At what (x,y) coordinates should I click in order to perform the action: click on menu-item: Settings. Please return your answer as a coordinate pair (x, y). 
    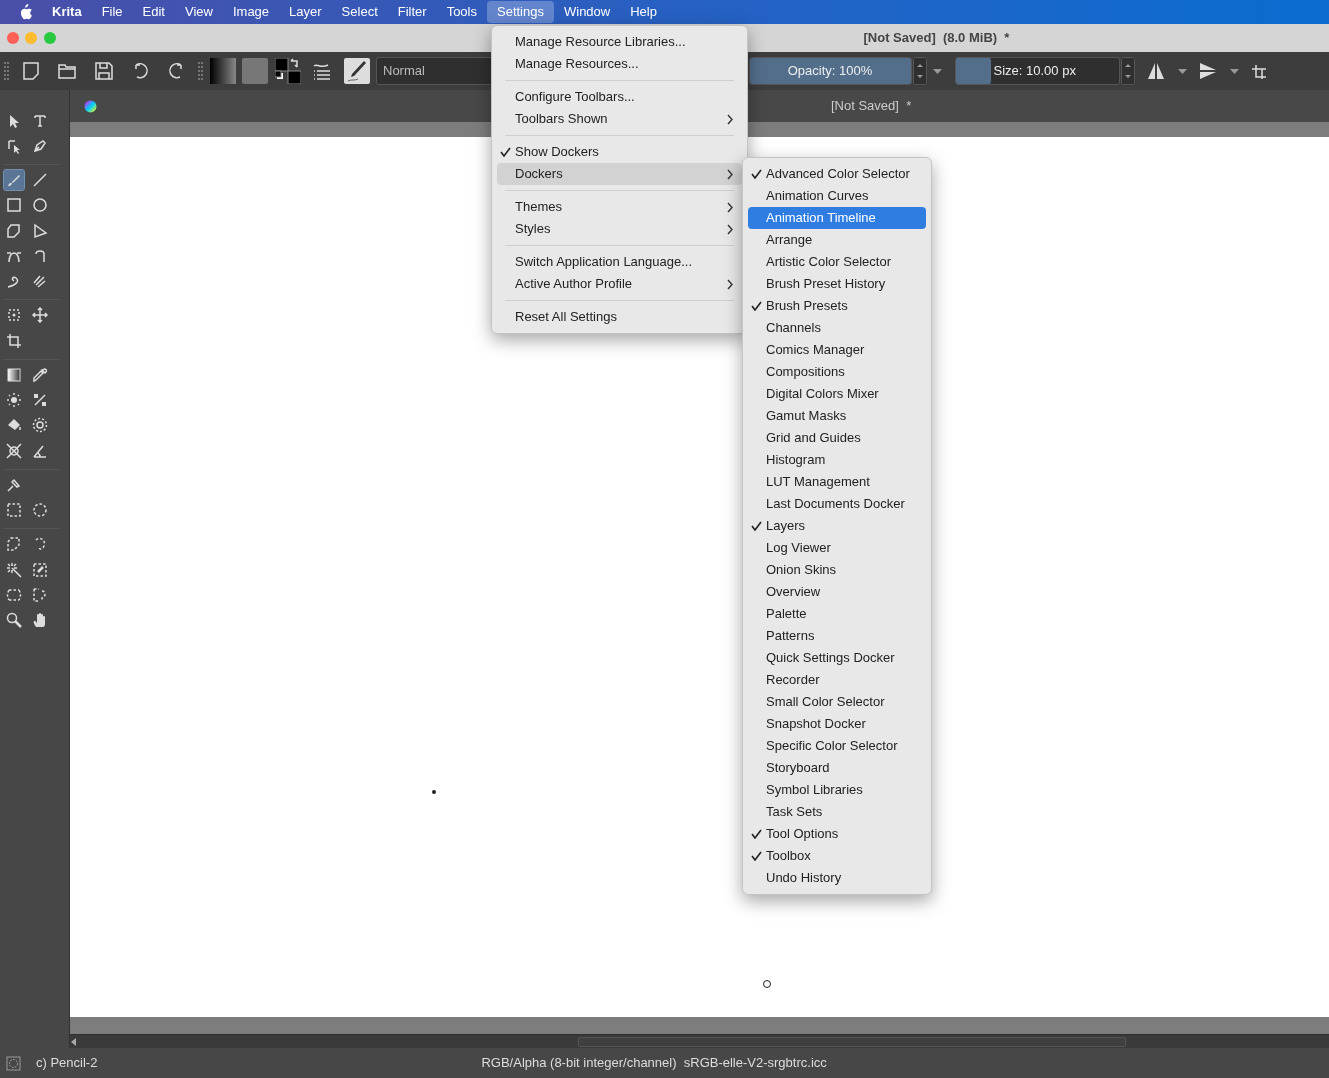
    Looking at the image, I should click on (520, 12).